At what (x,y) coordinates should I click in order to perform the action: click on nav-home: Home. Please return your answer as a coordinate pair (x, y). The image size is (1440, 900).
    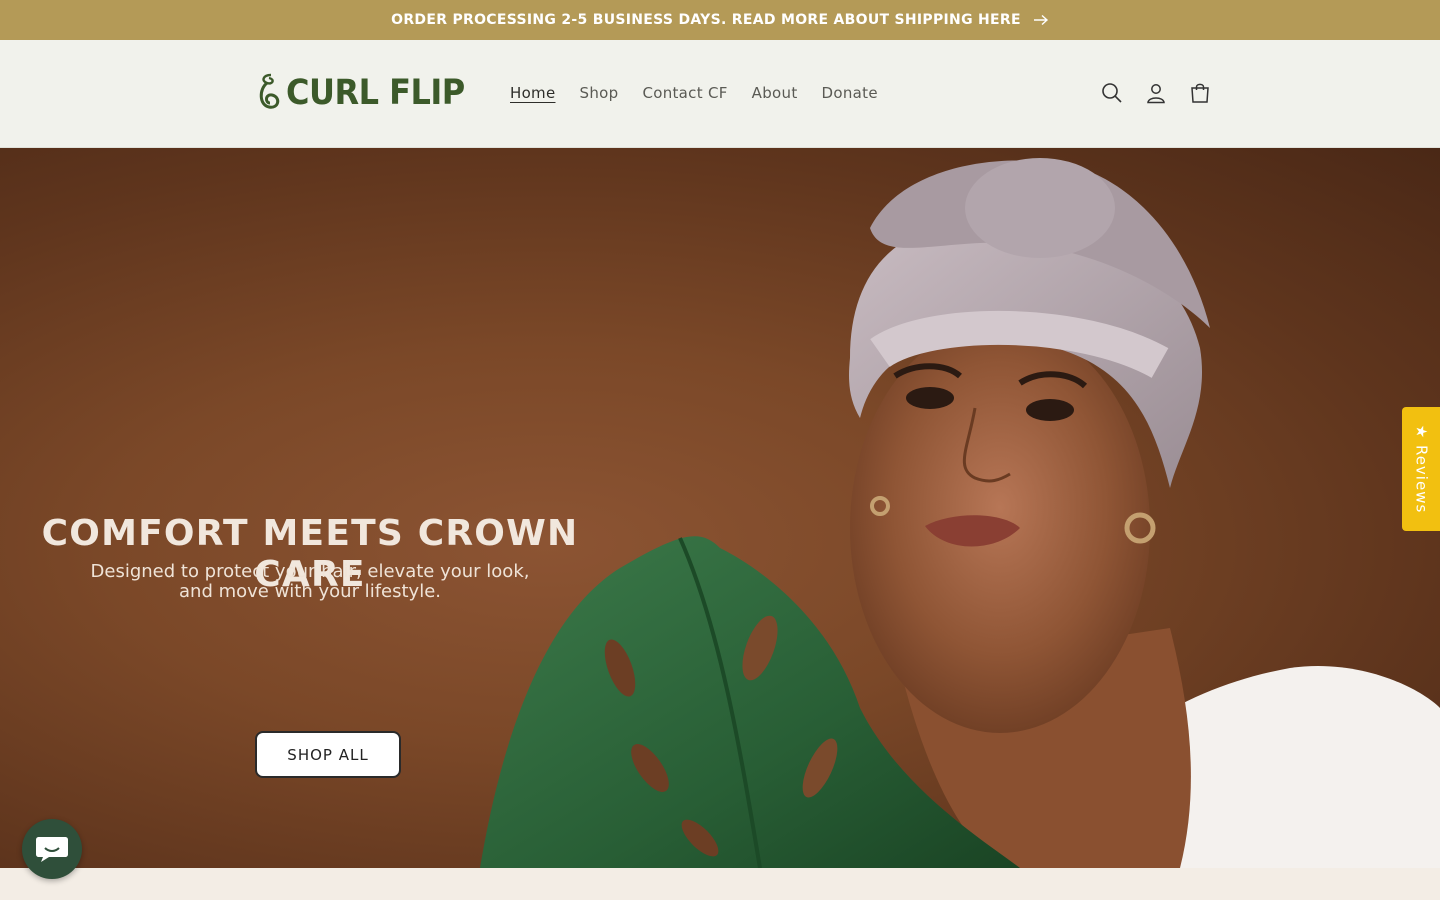
    Looking at the image, I should click on (533, 93).